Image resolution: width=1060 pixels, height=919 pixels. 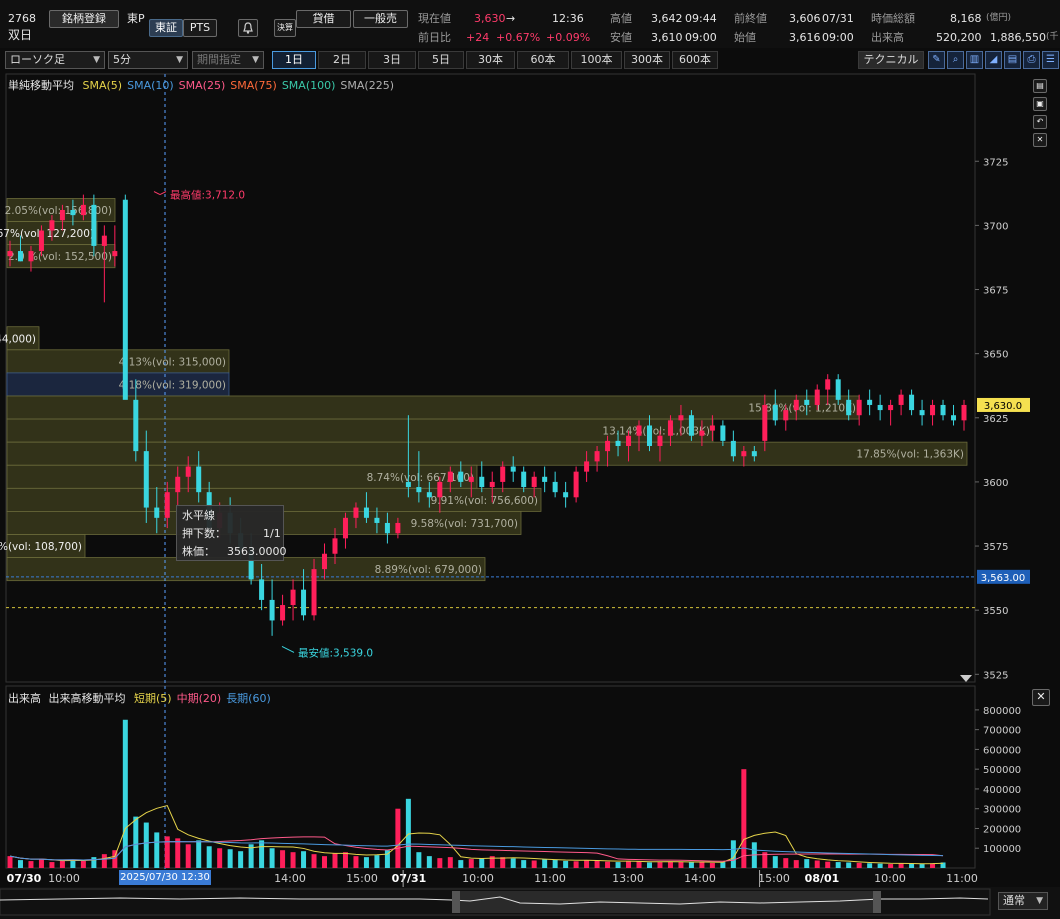 What do you see at coordinates (367, 85) in the screenshot?
I see `sma-legend-item: SMA(225)` at bounding box center [367, 85].